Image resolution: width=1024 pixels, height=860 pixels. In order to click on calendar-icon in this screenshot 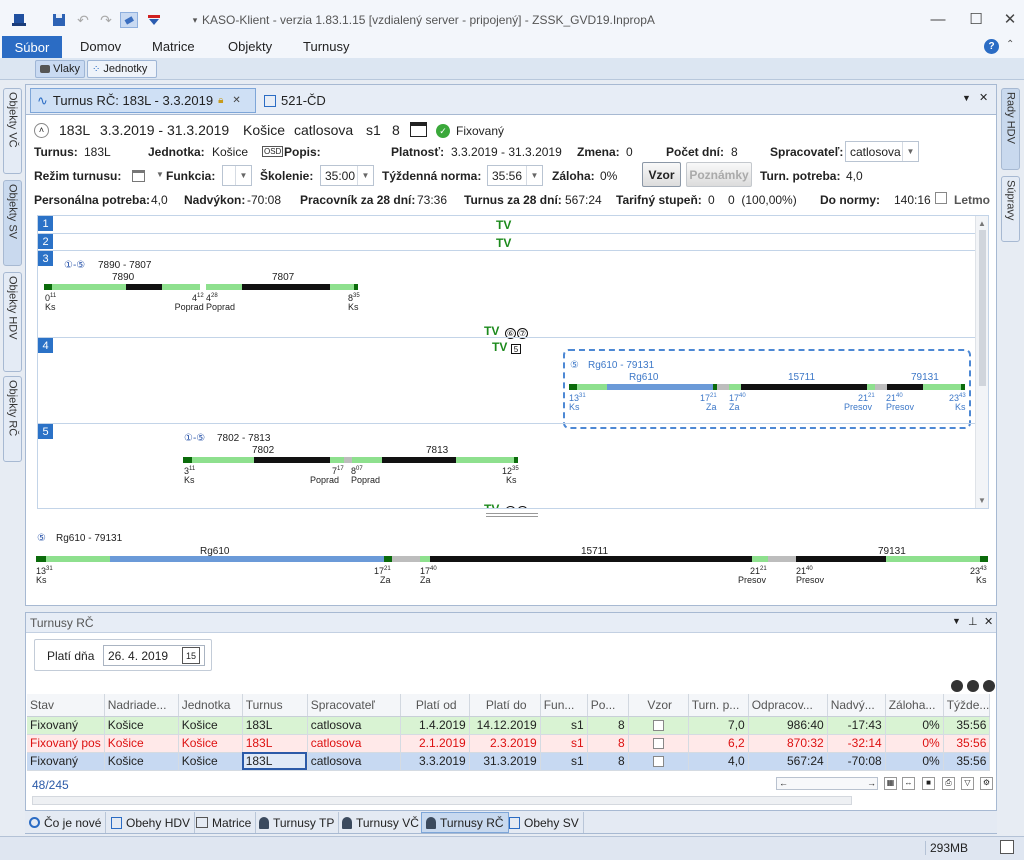, I will do `click(418, 129)`.